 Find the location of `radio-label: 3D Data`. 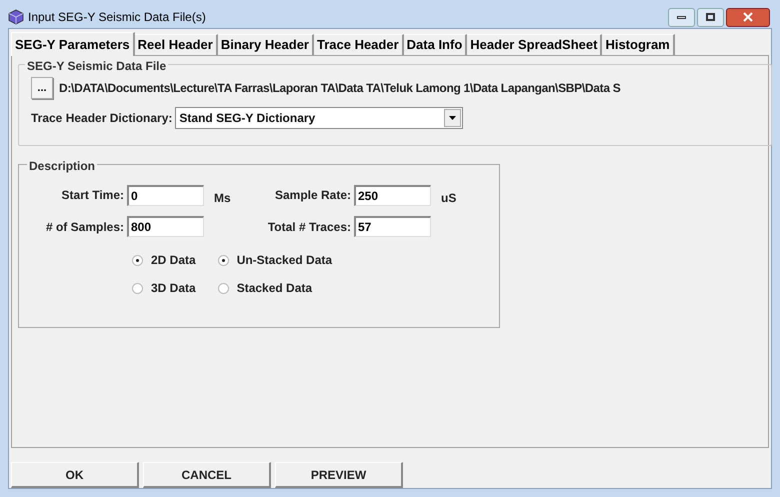

radio-label: 3D Data is located at coordinates (173, 288).